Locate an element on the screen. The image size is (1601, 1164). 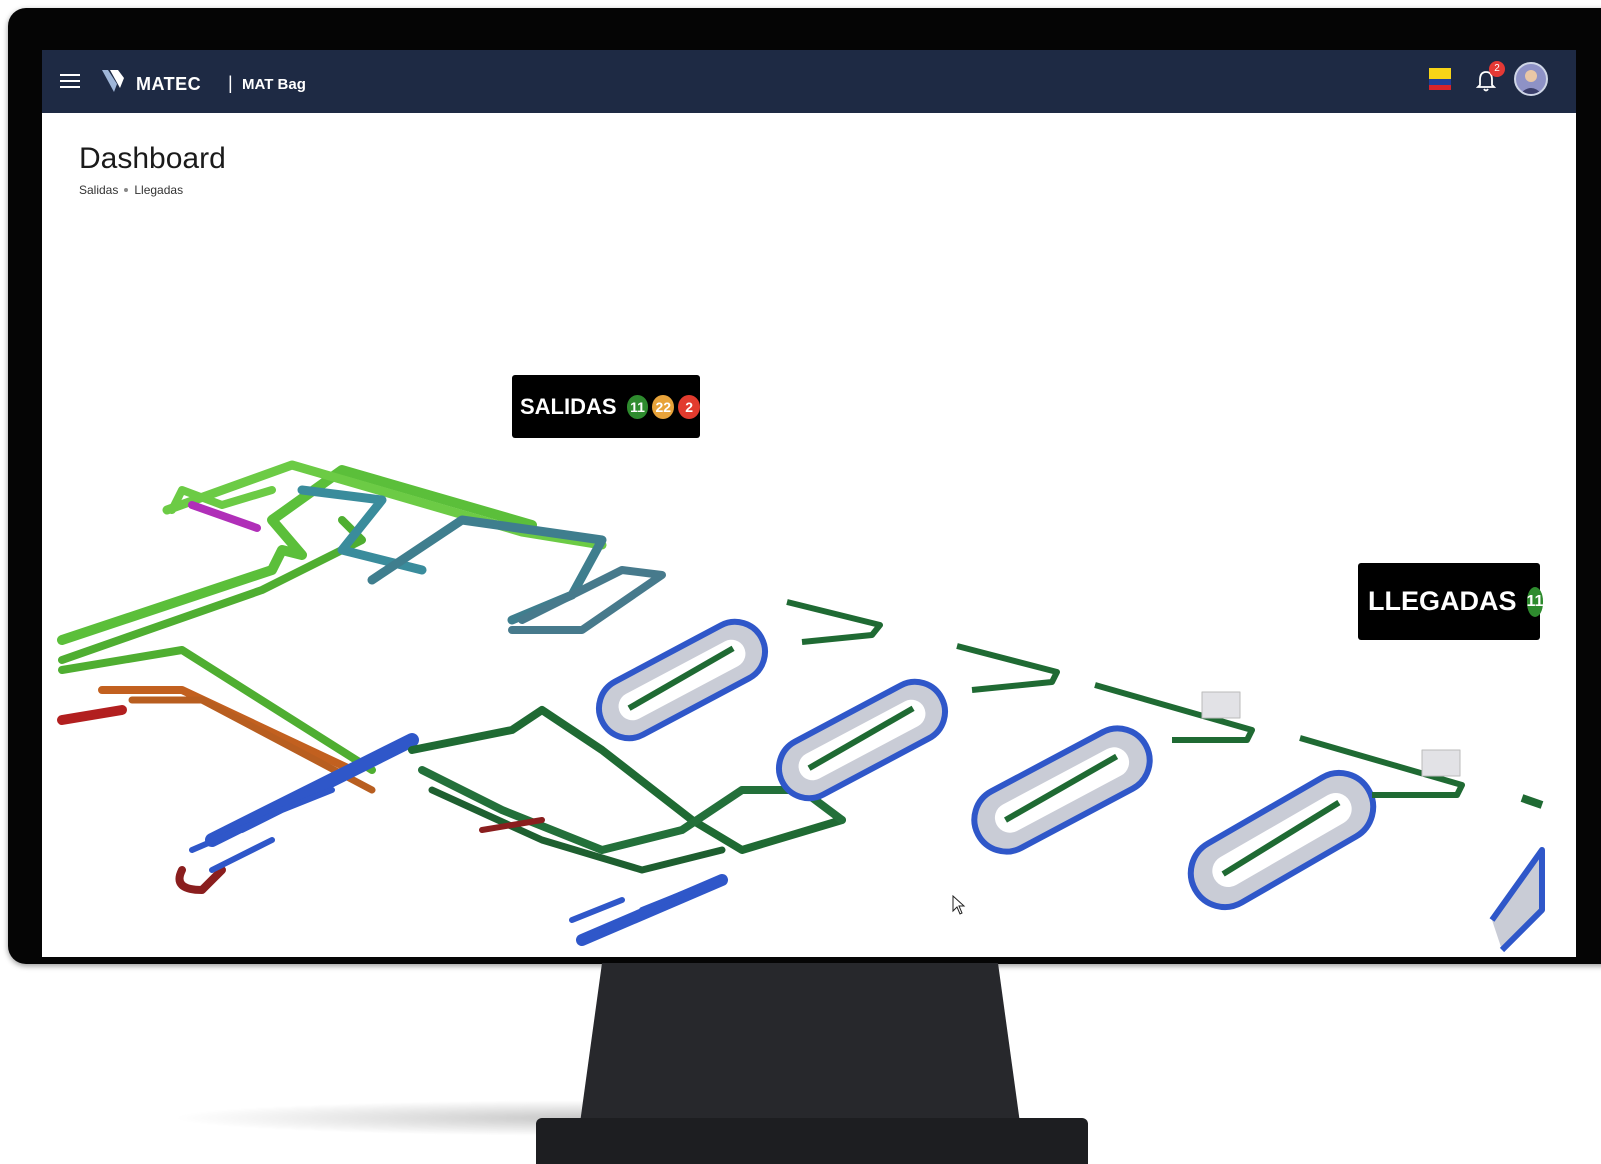
llegadas-zone-label: LLEGADAS 11 is located at coordinates (1451, 601).